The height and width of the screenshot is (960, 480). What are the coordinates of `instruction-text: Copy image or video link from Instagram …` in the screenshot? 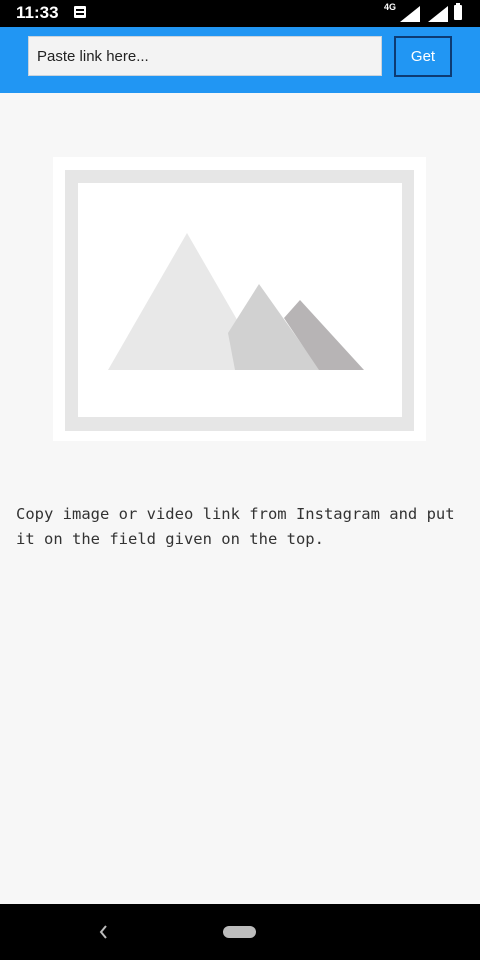 It's located at (235, 526).